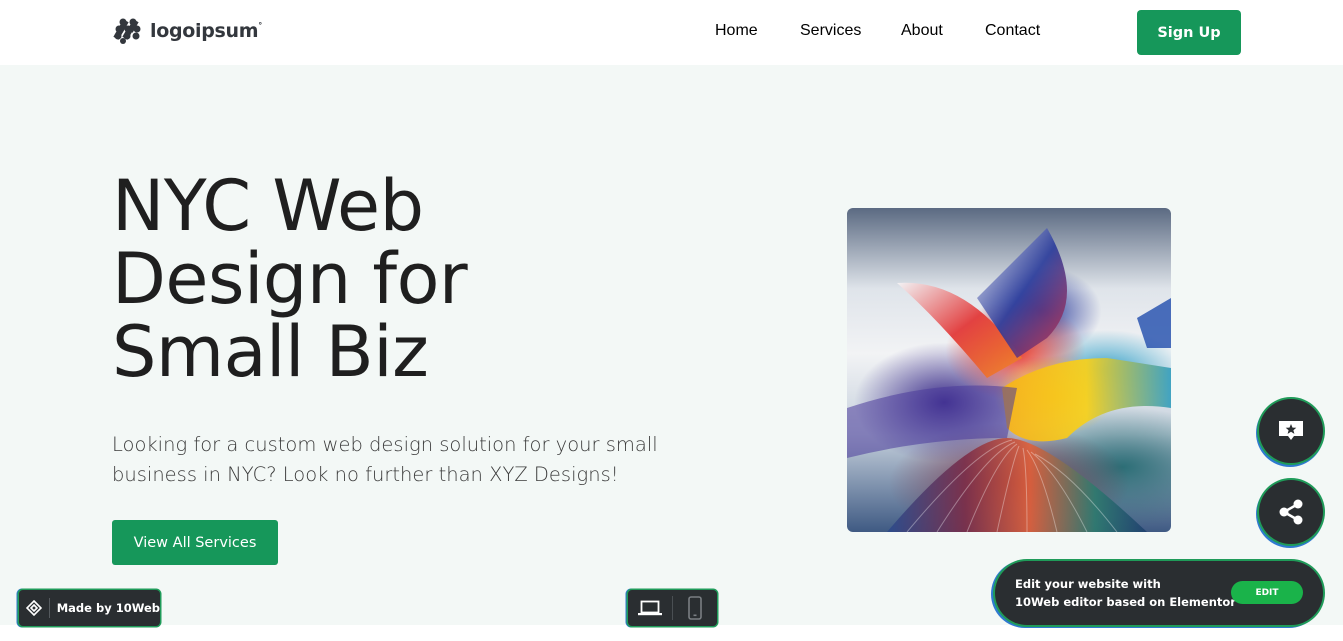 The image size is (1343, 641). I want to click on hero-title-line: NYC Web, so click(268, 206).